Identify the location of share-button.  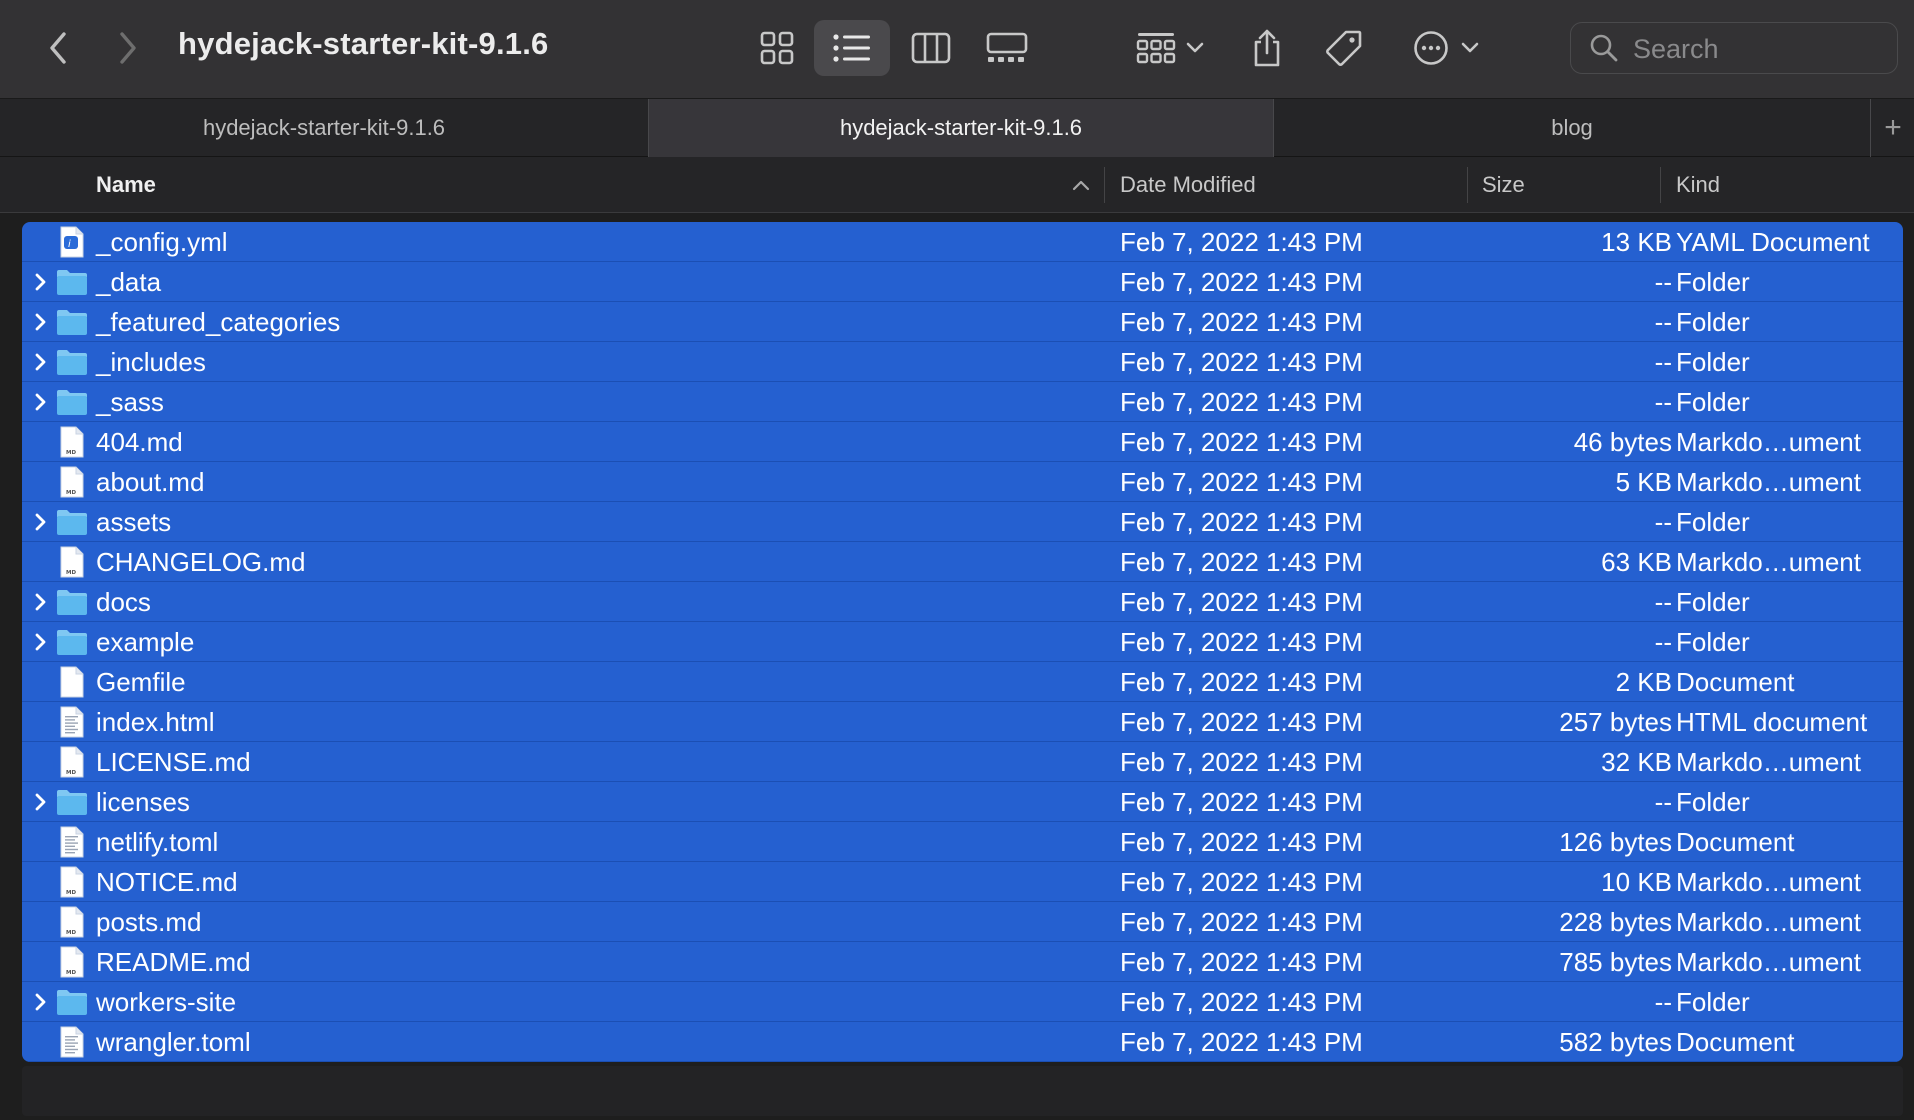
(1267, 48).